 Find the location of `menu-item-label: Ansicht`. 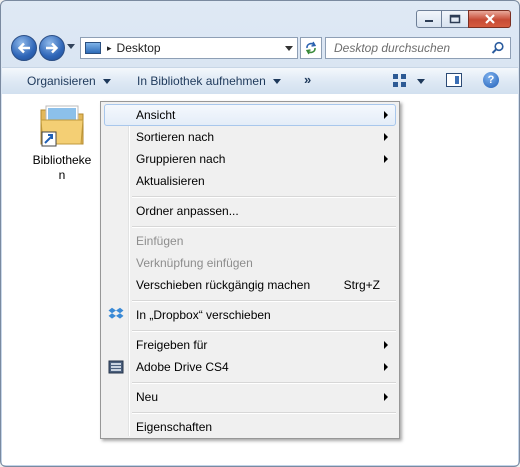

menu-item-label: Ansicht is located at coordinates (156, 115).